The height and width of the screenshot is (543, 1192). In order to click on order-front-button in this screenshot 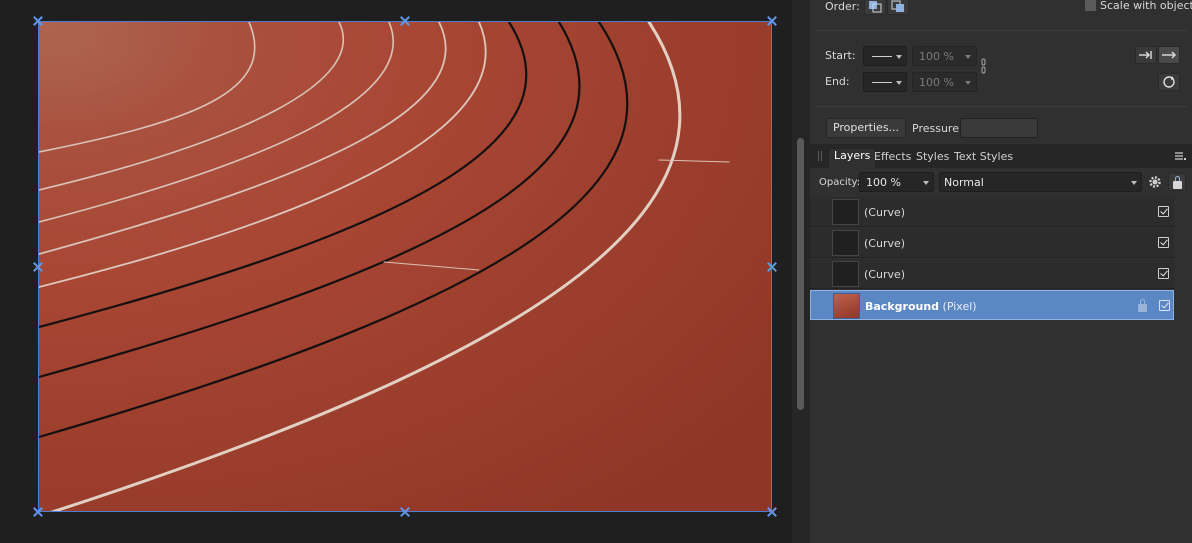, I will do `click(898, 7)`.